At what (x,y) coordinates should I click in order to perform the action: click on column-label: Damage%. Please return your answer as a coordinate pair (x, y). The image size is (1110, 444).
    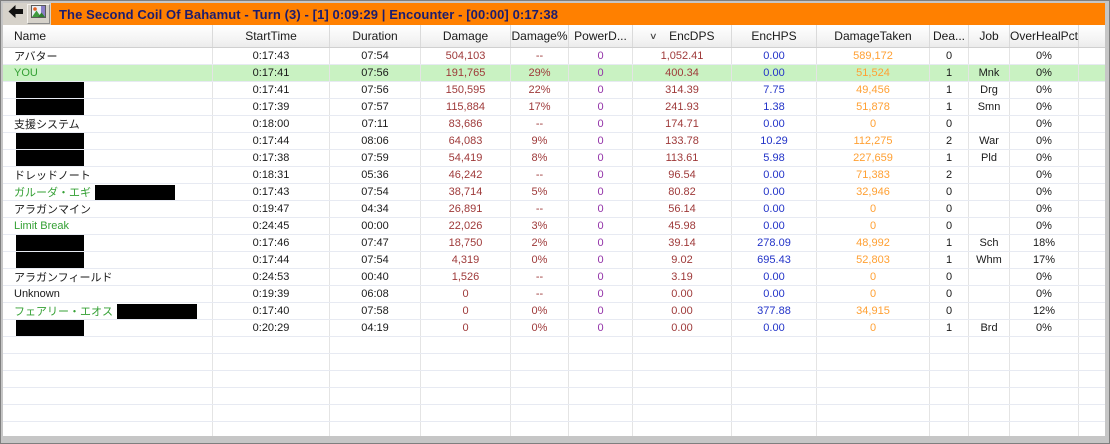
    Looking at the image, I should click on (539, 36).